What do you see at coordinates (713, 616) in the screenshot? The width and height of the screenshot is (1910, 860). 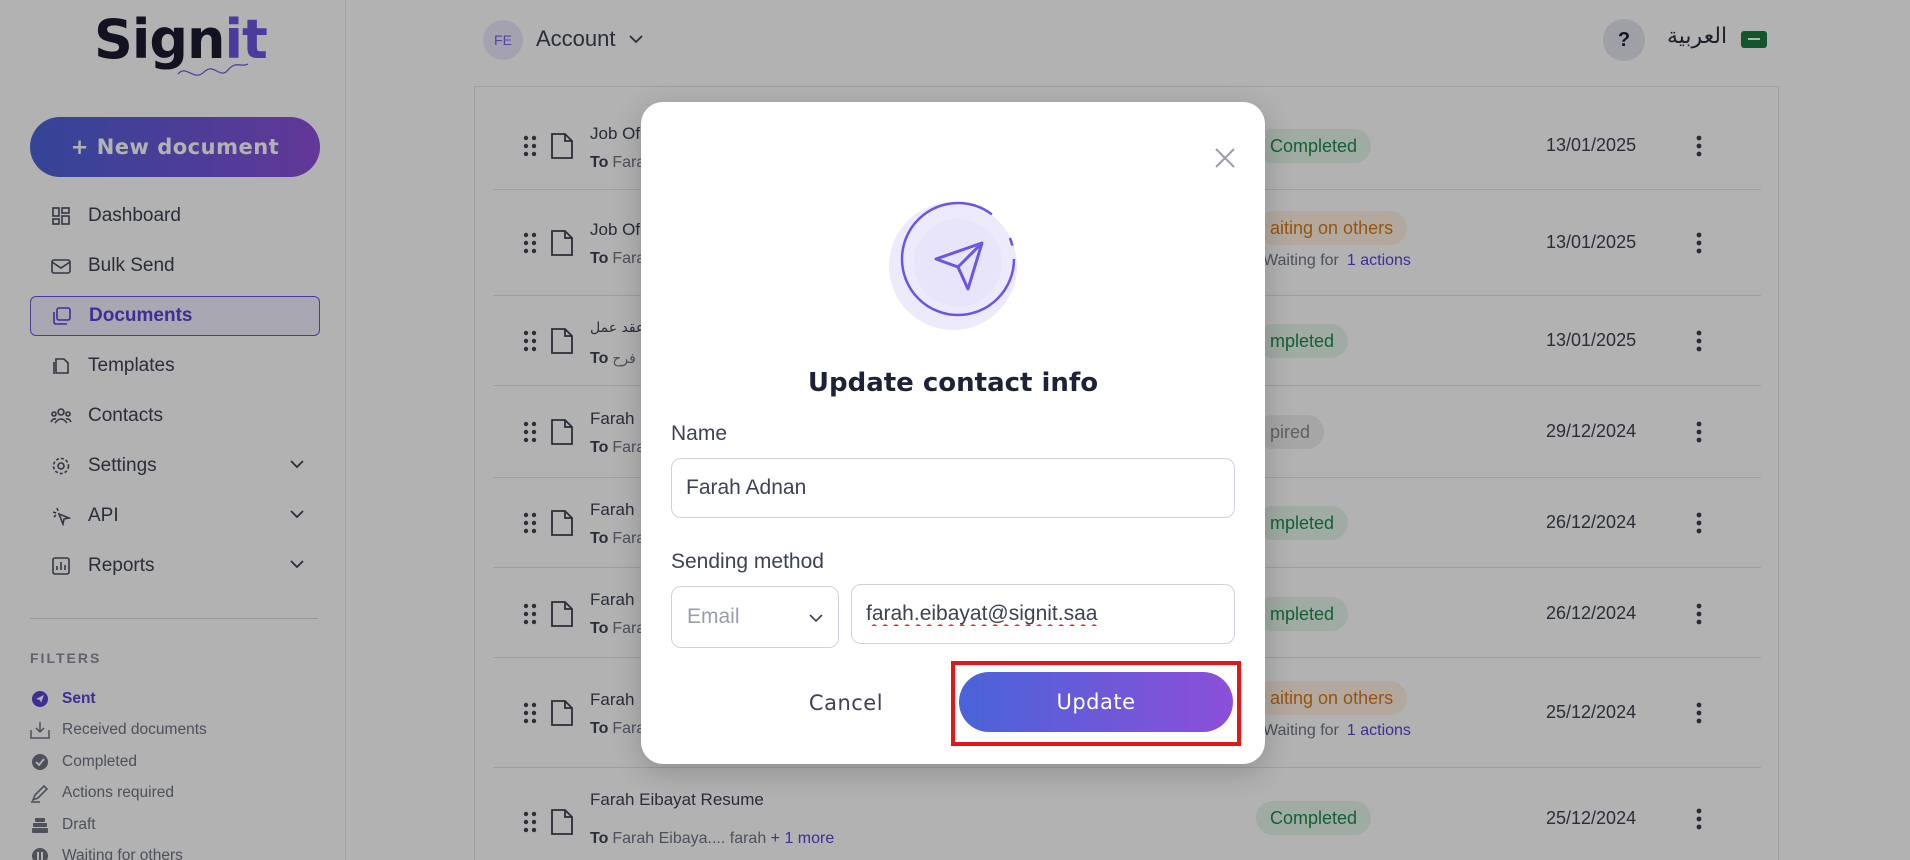 I see `sending-method-value: Email` at bounding box center [713, 616].